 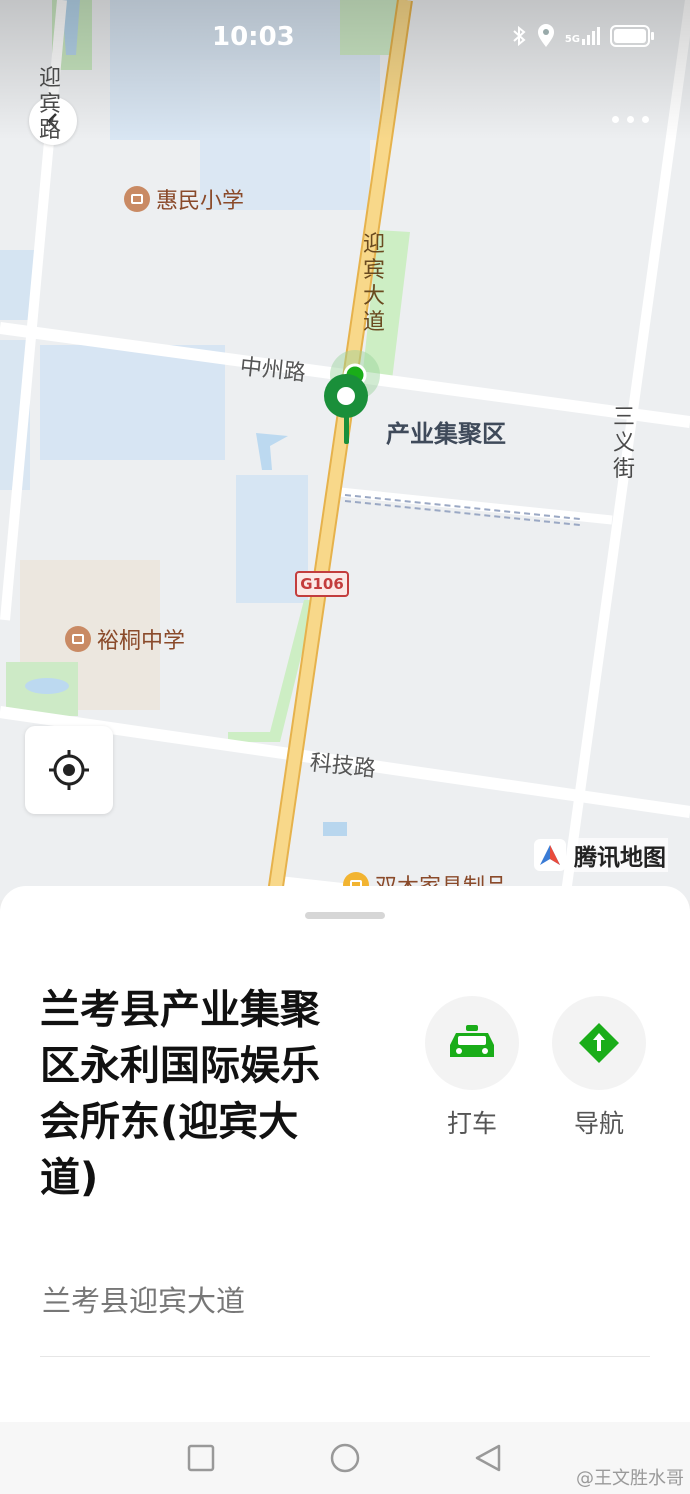 What do you see at coordinates (373, 283) in the screenshot?
I see `road-label-yingbin-avenue: 迎宾大道` at bounding box center [373, 283].